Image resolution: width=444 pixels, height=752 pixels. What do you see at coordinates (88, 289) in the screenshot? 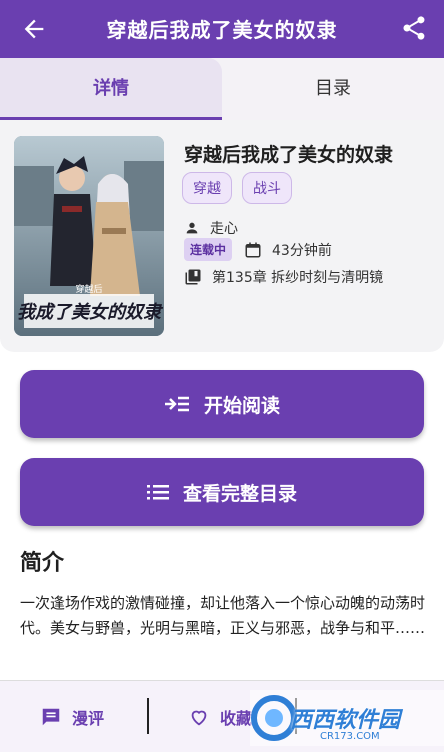
I see `cover-small-text: 穿越后` at bounding box center [88, 289].